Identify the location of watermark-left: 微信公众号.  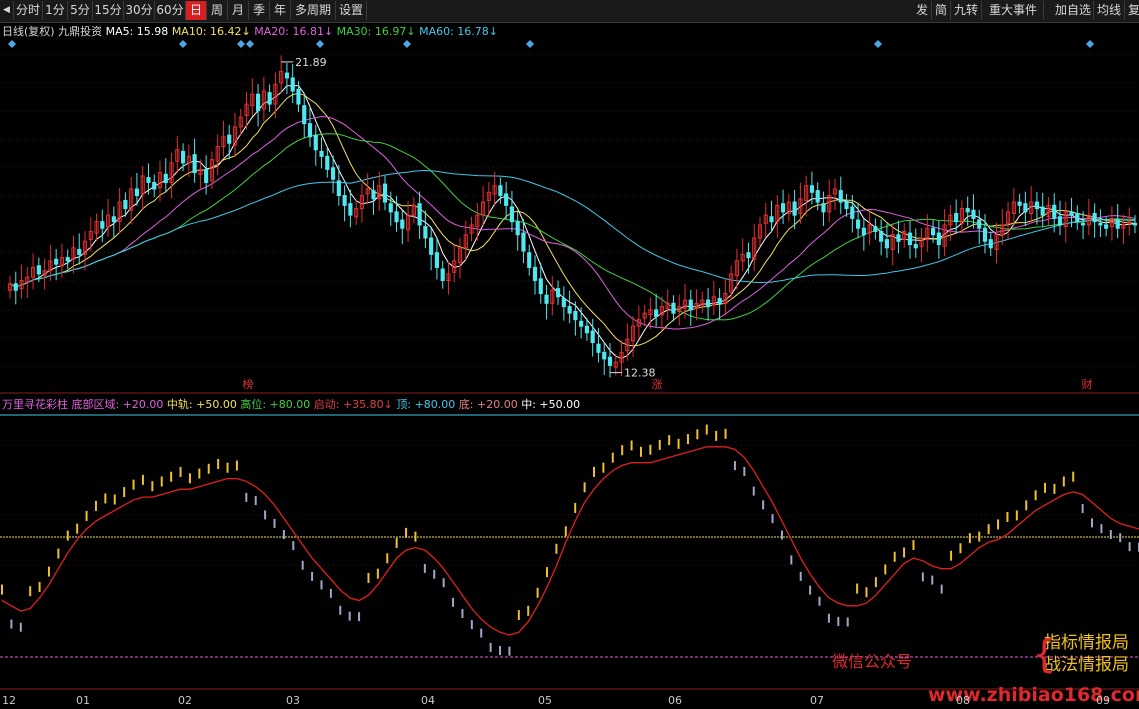
(872, 661).